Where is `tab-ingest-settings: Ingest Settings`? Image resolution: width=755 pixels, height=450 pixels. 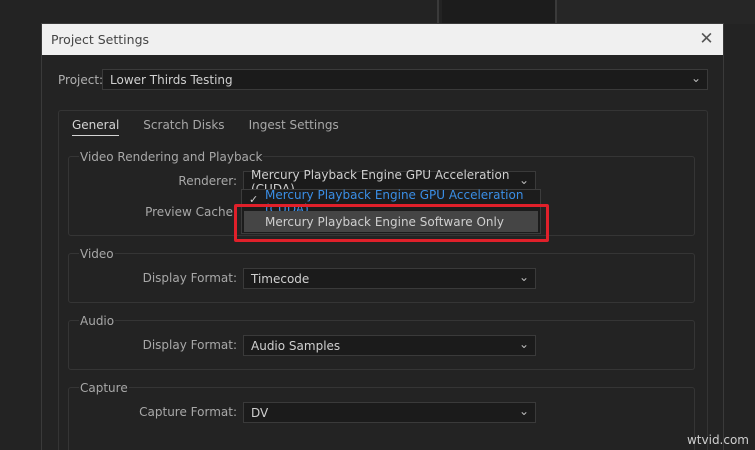 tab-ingest-settings: Ingest Settings is located at coordinates (294, 127).